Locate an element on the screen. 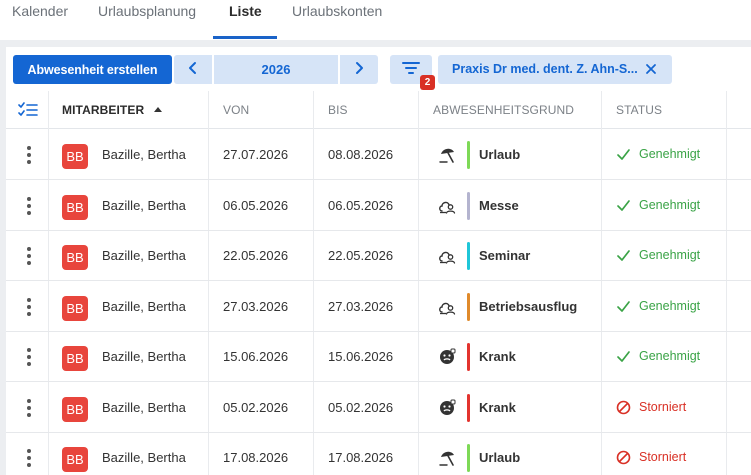 This screenshot has height=475, width=751. close-icon is located at coordinates (651, 69).